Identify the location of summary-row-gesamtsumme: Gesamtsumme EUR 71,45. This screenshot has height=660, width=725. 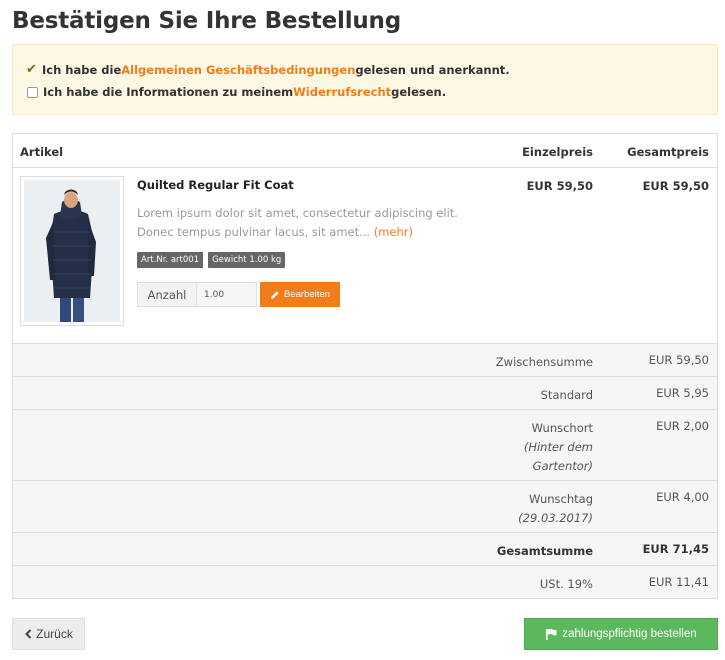
(365, 549).